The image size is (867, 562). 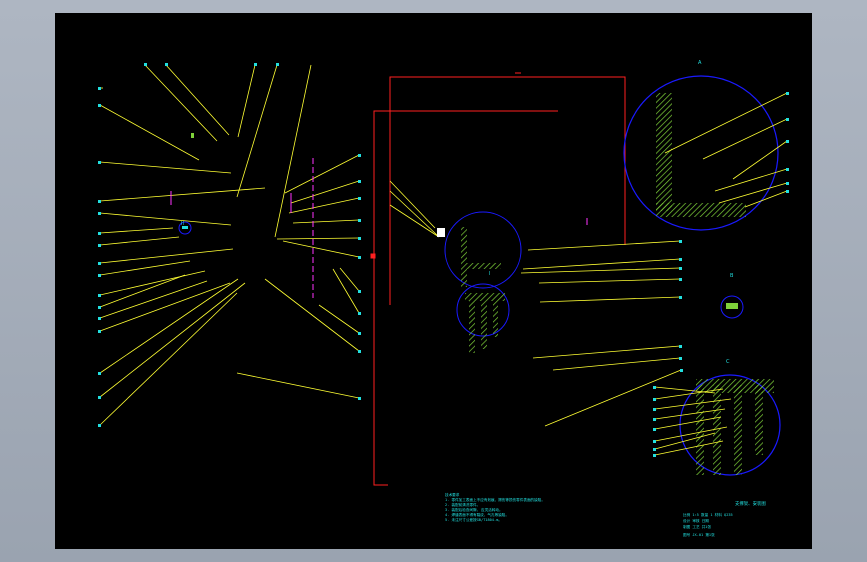 What do you see at coordinates (728, 362) in the screenshot?
I see `detail-label-c: C` at bounding box center [728, 362].